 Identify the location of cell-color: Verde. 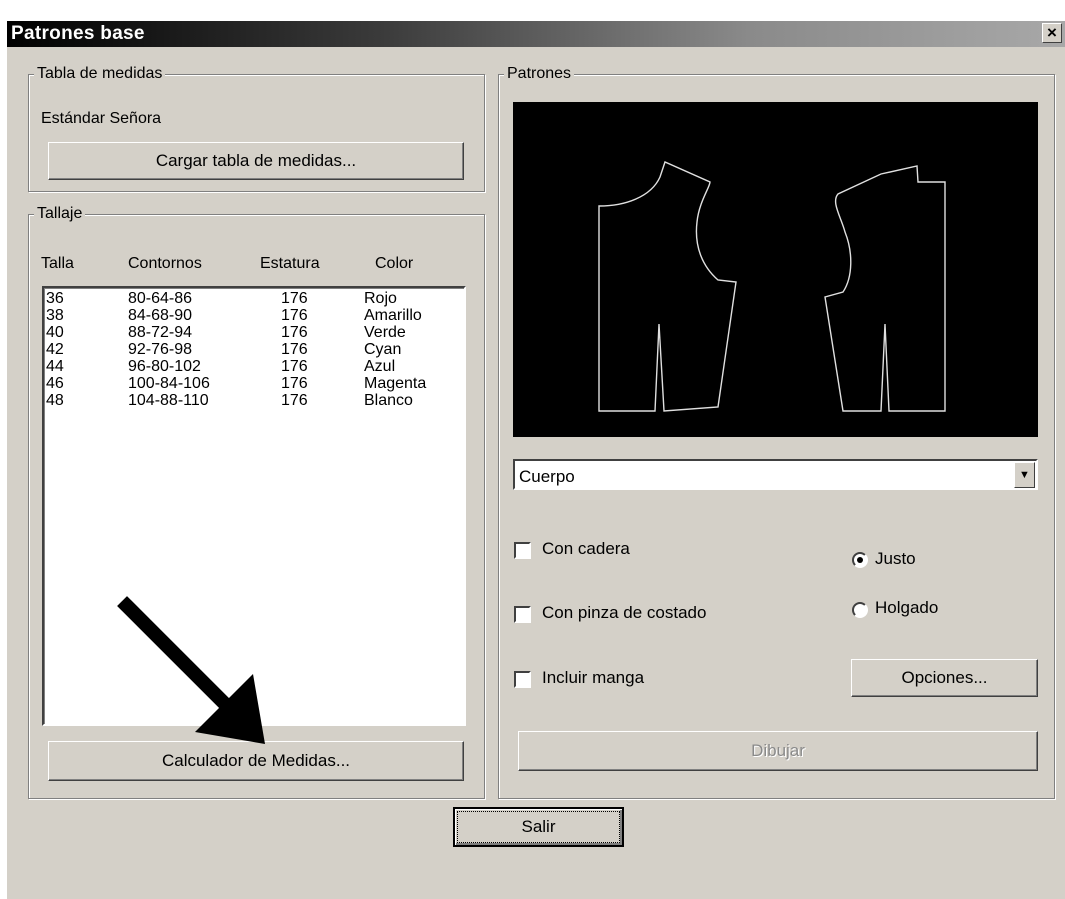
(385, 332).